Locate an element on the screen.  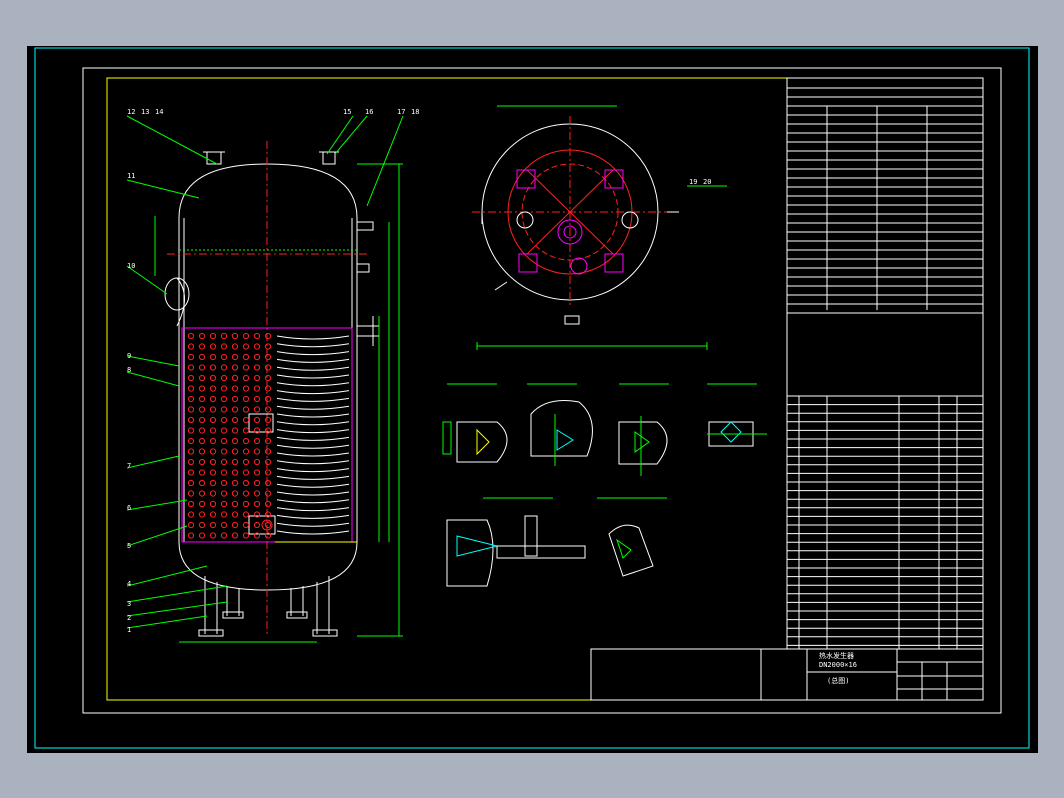
vessel-elevation-view is located at coordinates (278, 392).